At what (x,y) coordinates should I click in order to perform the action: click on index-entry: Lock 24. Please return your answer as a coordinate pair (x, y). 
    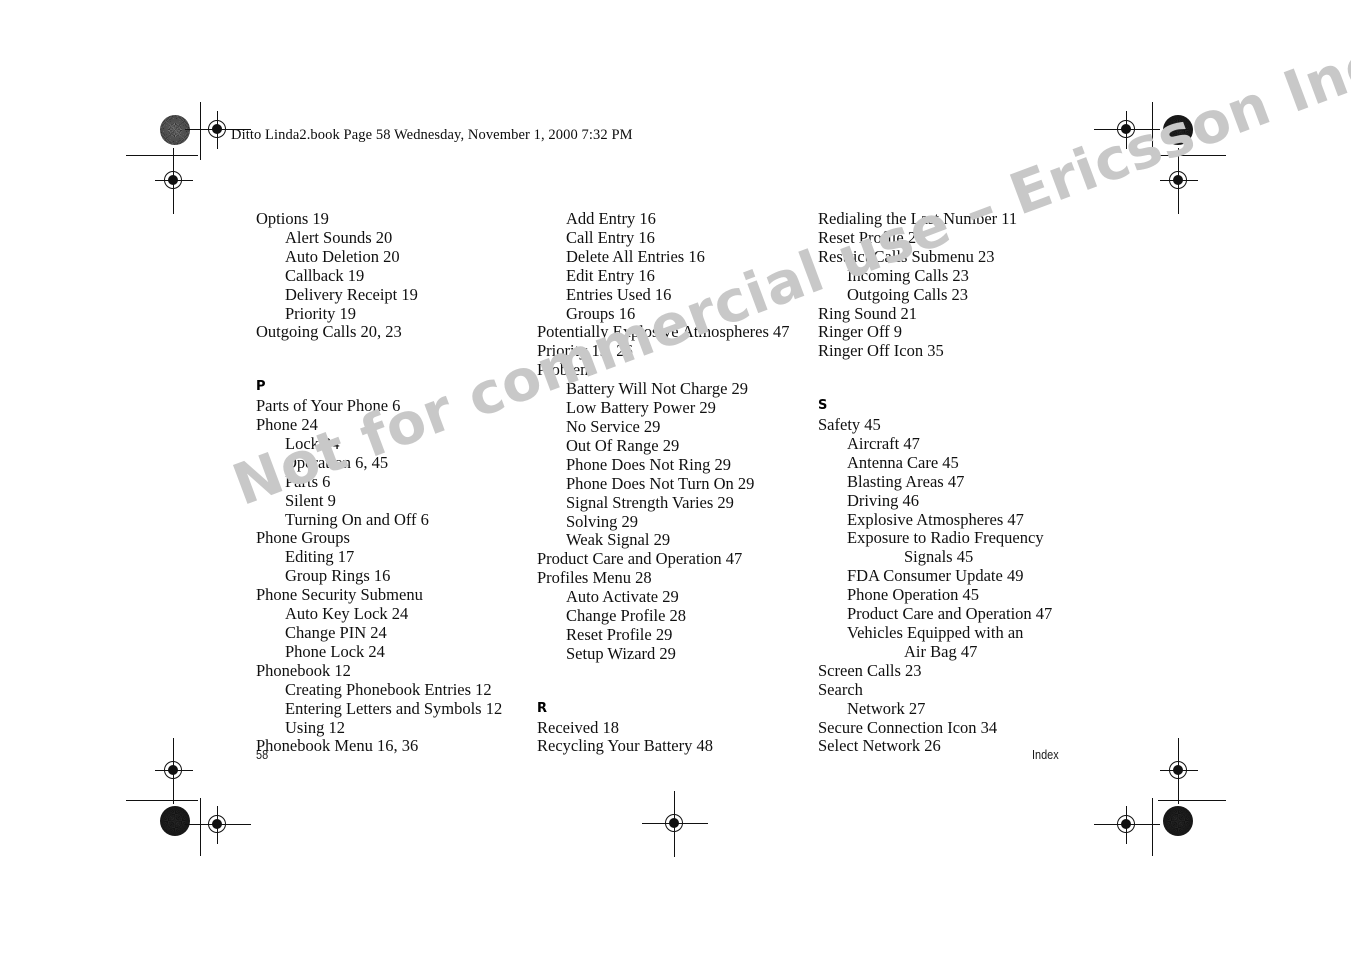
    Looking at the image, I should click on (312, 443).